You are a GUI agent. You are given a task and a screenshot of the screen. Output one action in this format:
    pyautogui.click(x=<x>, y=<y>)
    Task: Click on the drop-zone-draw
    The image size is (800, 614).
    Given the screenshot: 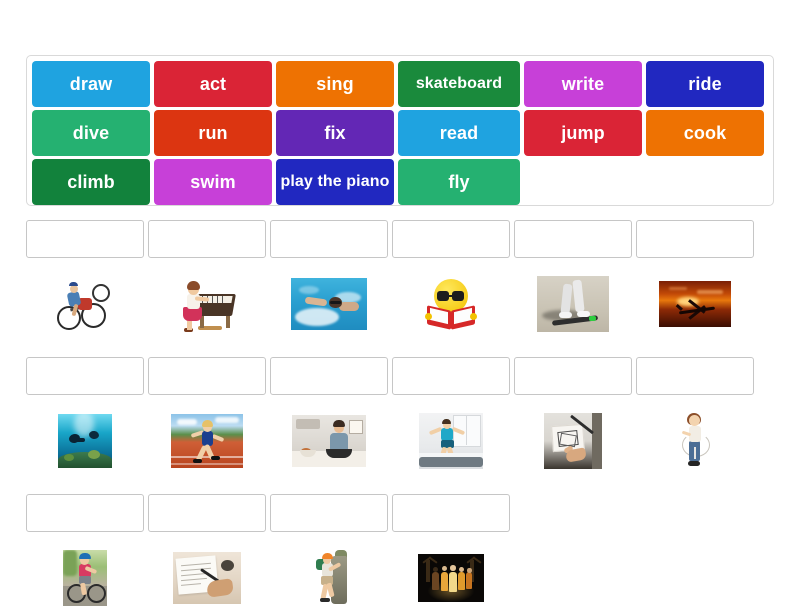 What is the action you would take?
    pyautogui.click(x=573, y=376)
    